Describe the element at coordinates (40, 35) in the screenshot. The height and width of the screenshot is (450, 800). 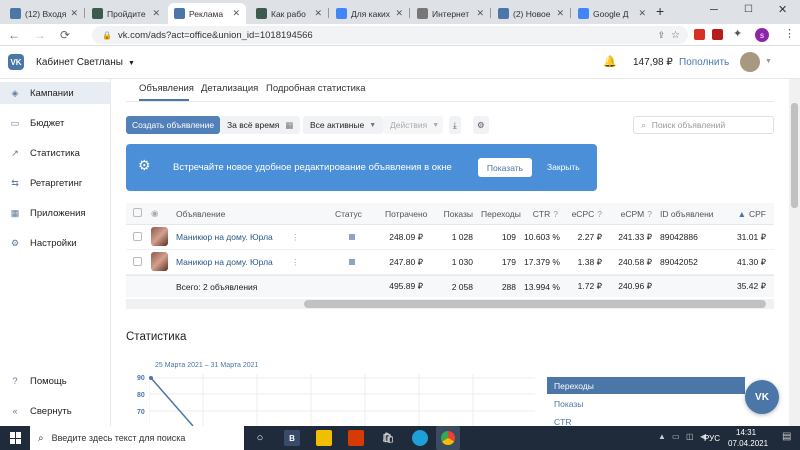
I see `forward-icon: →` at that location.